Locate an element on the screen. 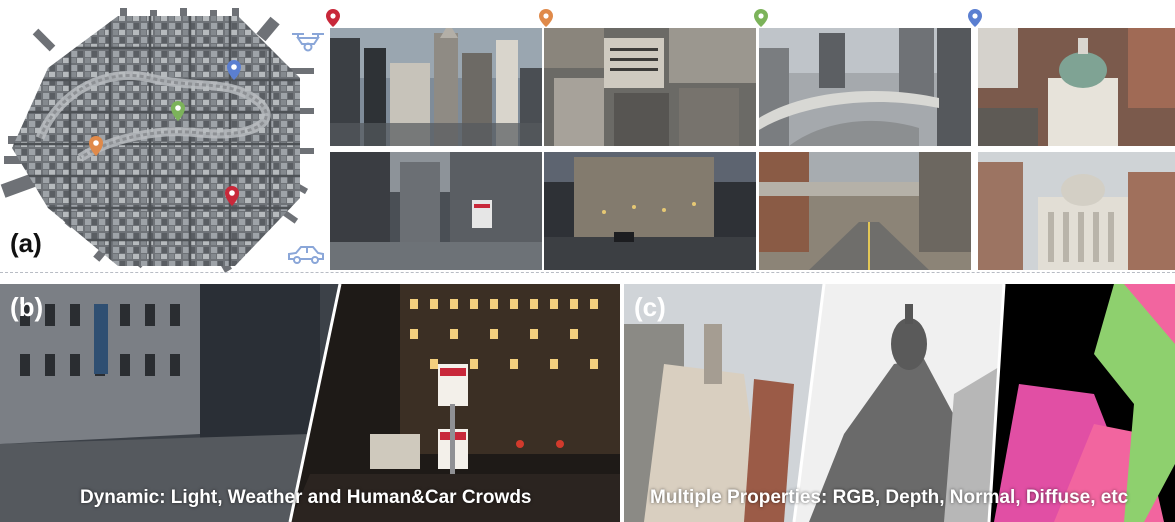 The width and height of the screenshot is (1175, 522). map-city-grid is located at coordinates (156, 141).